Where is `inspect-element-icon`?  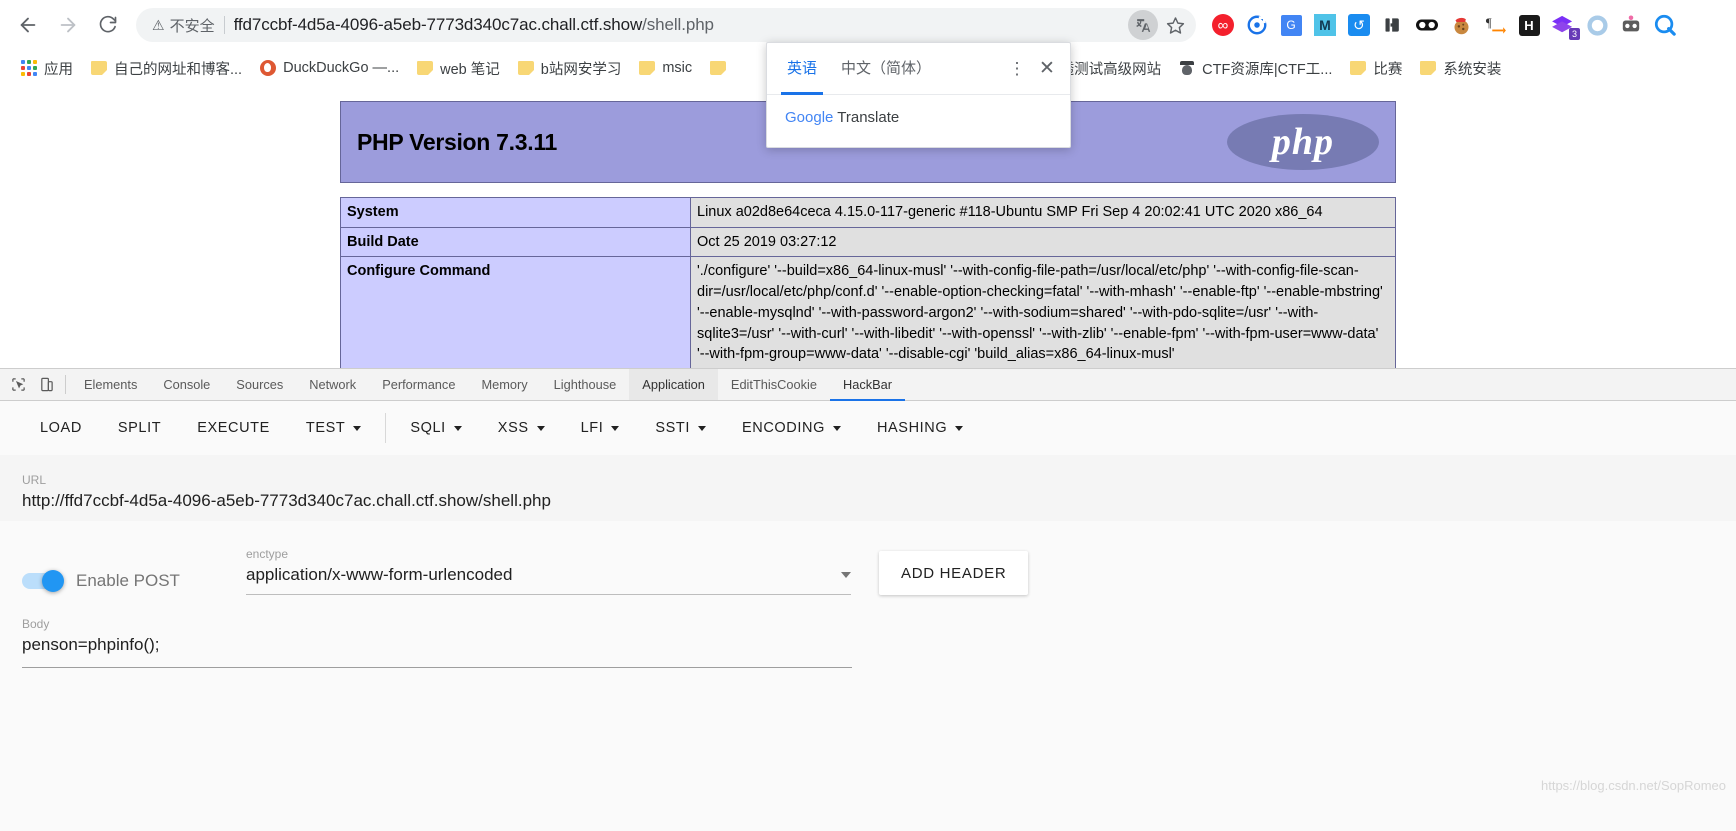 inspect-element-icon is located at coordinates (18, 384).